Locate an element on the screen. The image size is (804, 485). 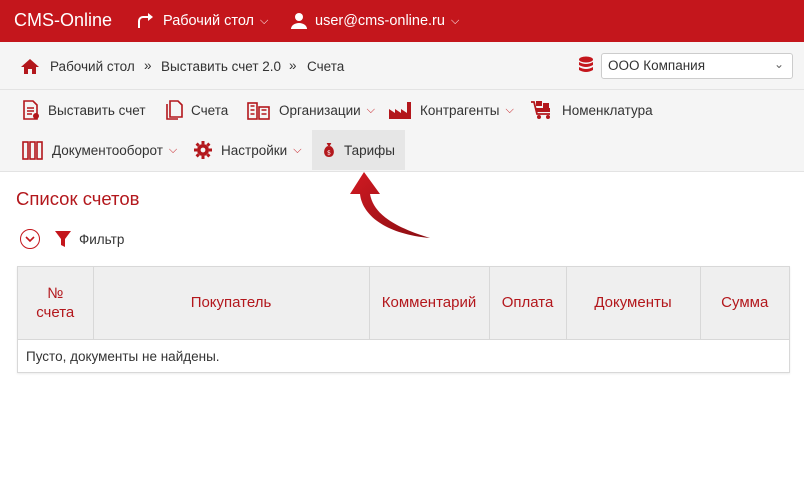
menu-item-organizations: Организации ⌵ is located at coordinates (311, 110).